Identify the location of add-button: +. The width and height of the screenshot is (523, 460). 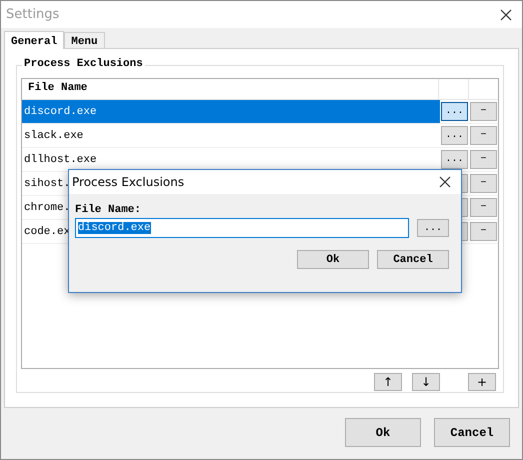
(482, 382).